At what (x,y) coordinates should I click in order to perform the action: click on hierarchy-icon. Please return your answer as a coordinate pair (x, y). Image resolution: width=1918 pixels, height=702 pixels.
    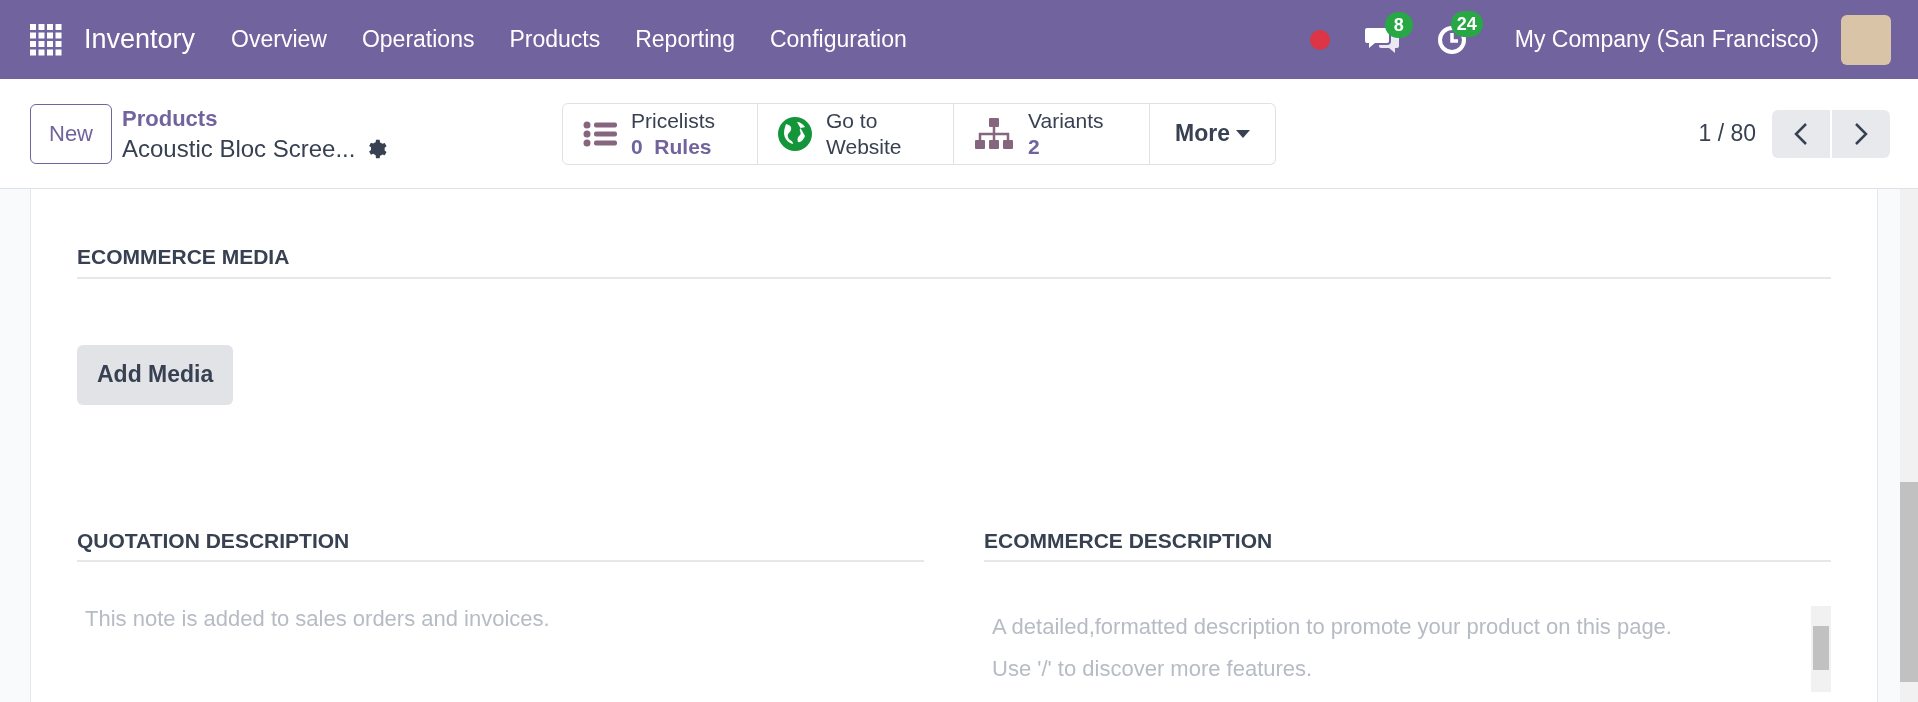
    Looking at the image, I should click on (994, 133).